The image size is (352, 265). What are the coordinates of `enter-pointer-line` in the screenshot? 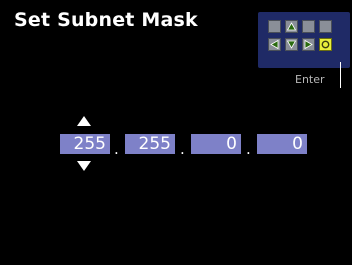 It's located at (340, 75).